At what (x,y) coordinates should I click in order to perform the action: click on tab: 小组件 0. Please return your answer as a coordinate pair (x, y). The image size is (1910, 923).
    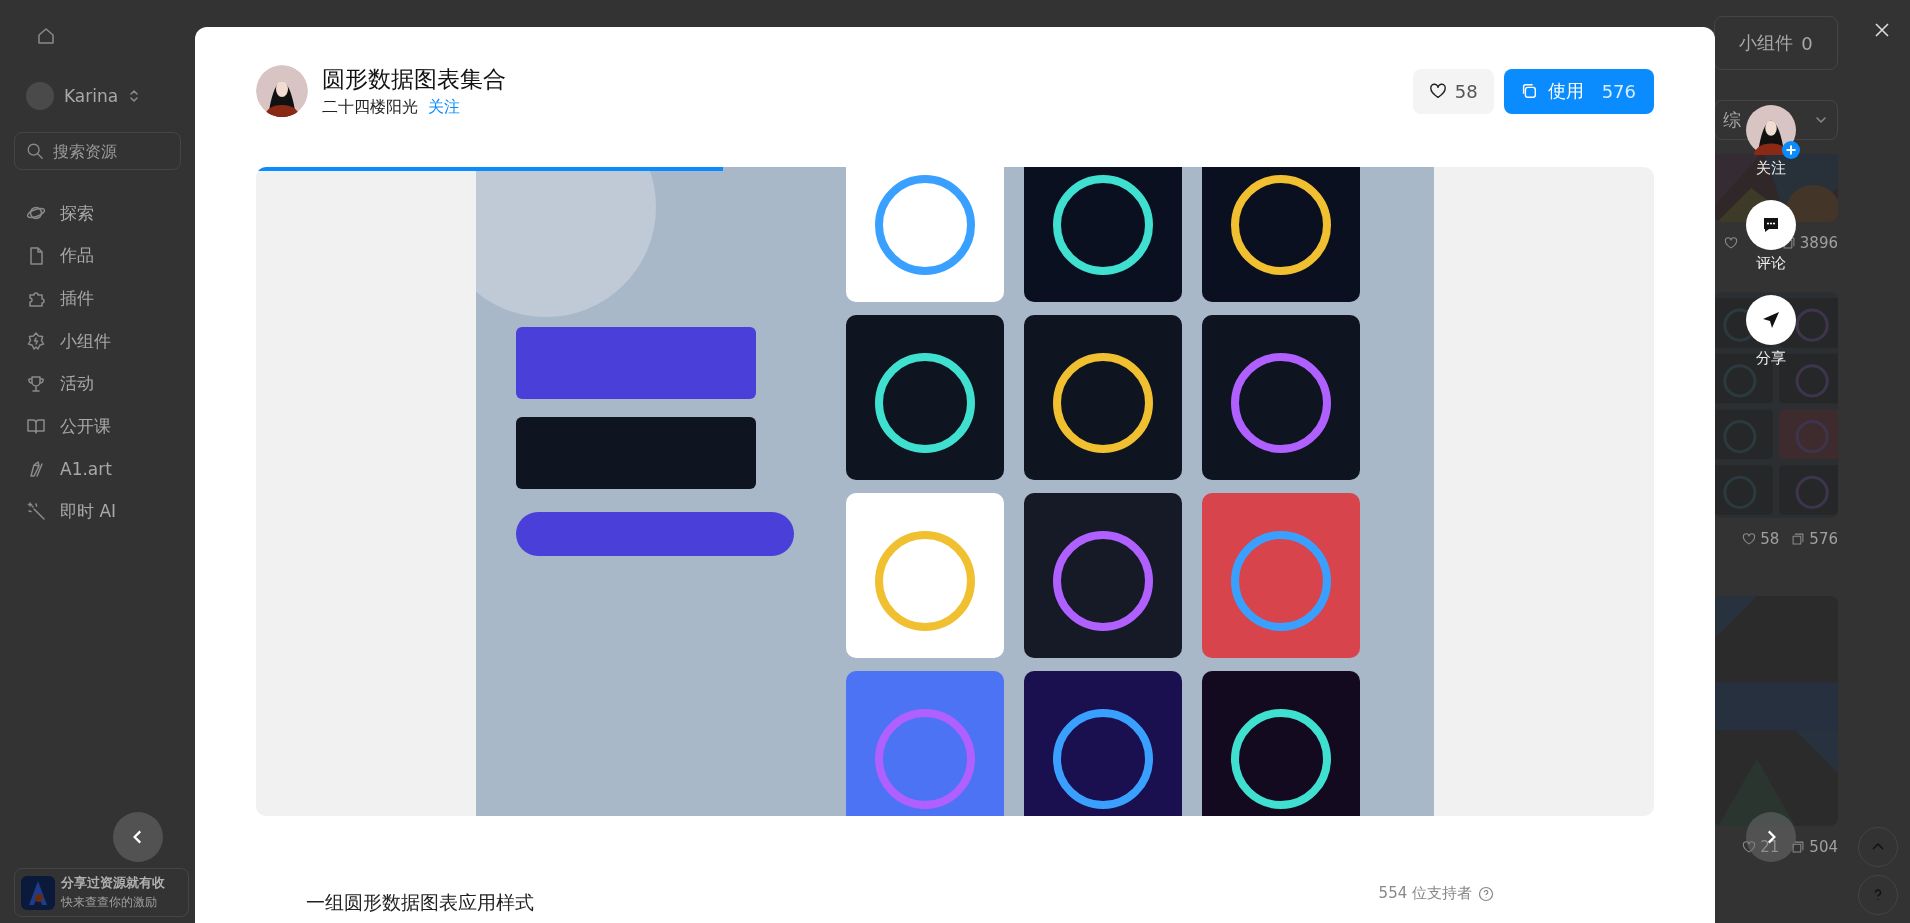
    Looking at the image, I should click on (1776, 43).